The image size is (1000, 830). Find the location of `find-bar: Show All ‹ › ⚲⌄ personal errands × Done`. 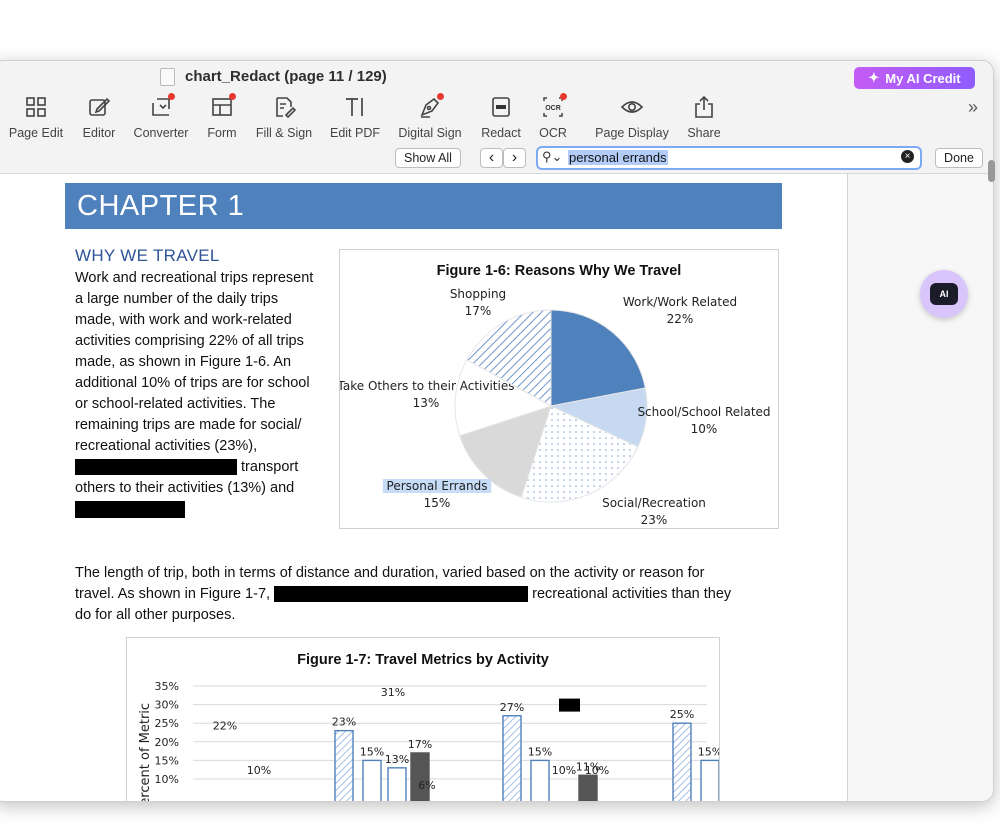

find-bar: Show All ‹ › ⚲⌄ personal errands × Done is located at coordinates (496, 159).